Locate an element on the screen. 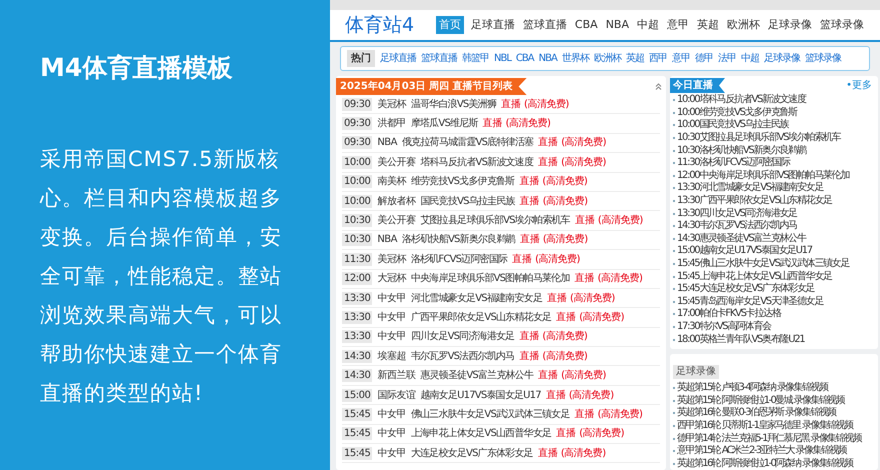 Image resolution: width=880 pixels, height=470 pixels. match-link: 广西平果郎依女足VS山东精花女足 is located at coordinates (481, 317).